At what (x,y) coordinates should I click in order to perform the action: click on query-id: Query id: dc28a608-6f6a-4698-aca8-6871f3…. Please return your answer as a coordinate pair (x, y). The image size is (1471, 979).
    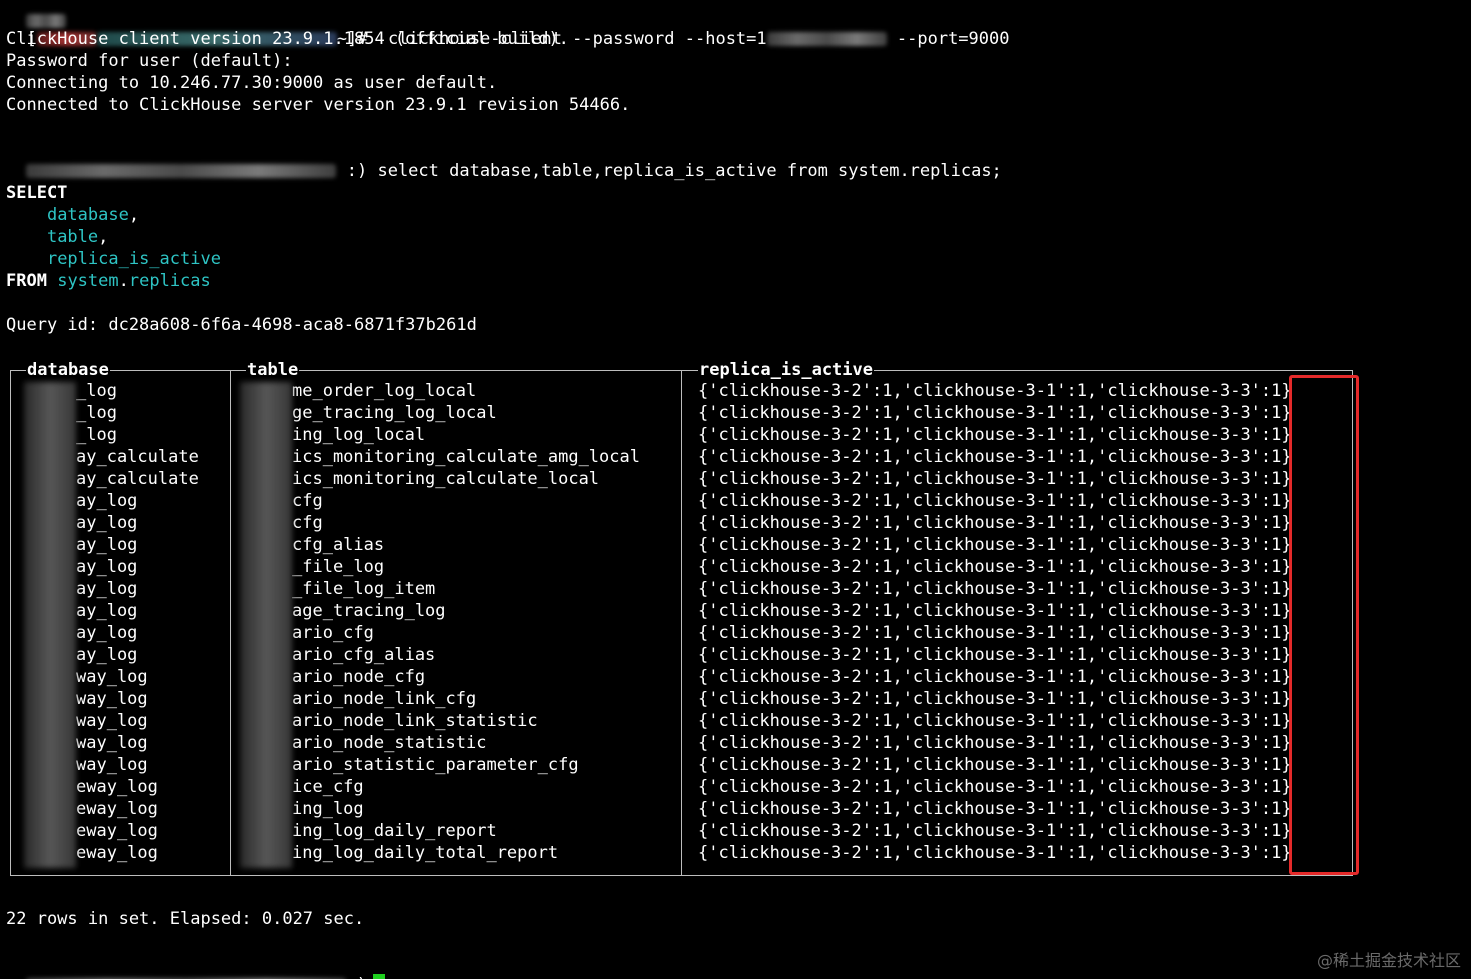
    Looking at the image, I should click on (241, 325).